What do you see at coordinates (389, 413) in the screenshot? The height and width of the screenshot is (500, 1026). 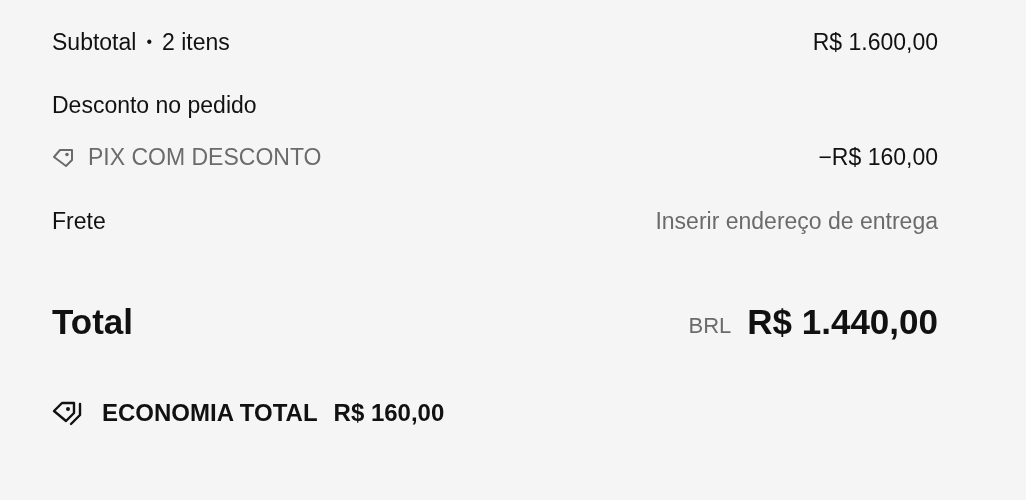 I see `savings-amount: R$ 160,00` at bounding box center [389, 413].